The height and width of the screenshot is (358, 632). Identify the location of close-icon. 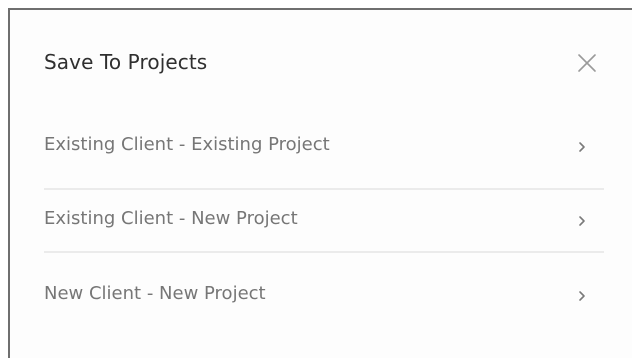
(587, 63).